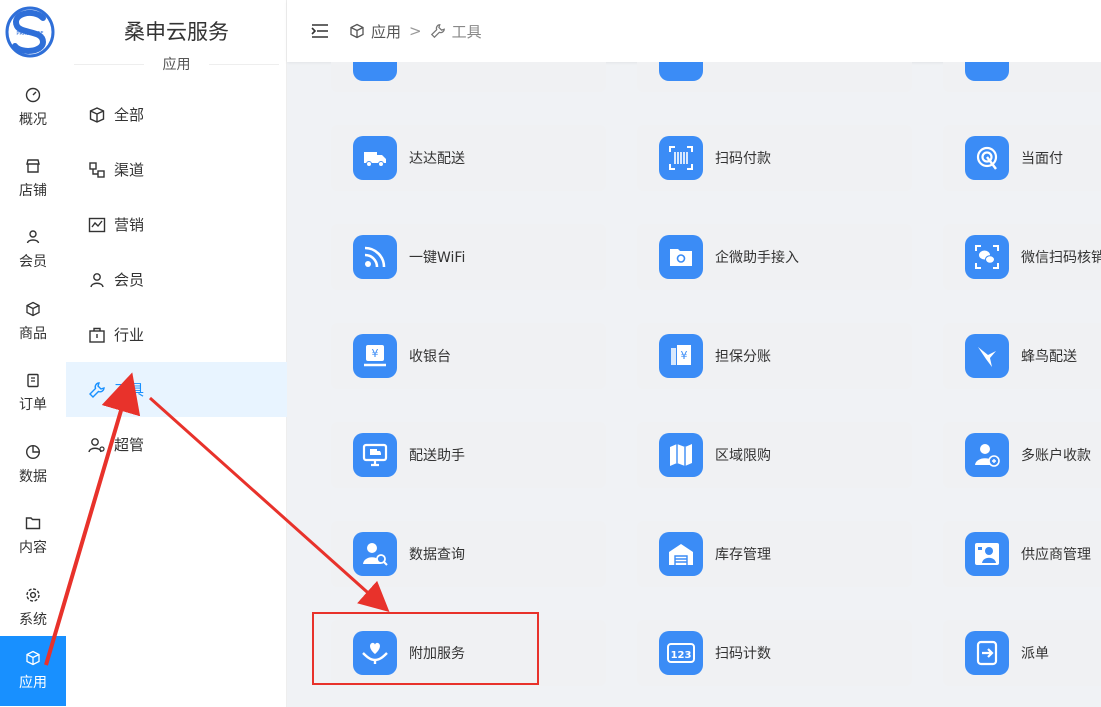  I want to click on tool-card-label: 一键WiFi, so click(437, 258).